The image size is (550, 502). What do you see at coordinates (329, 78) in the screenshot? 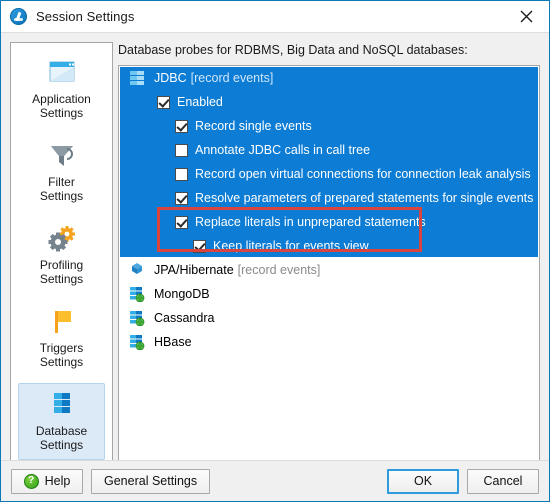
I see `tree-row-jdbc: JDBC [record events]` at bounding box center [329, 78].